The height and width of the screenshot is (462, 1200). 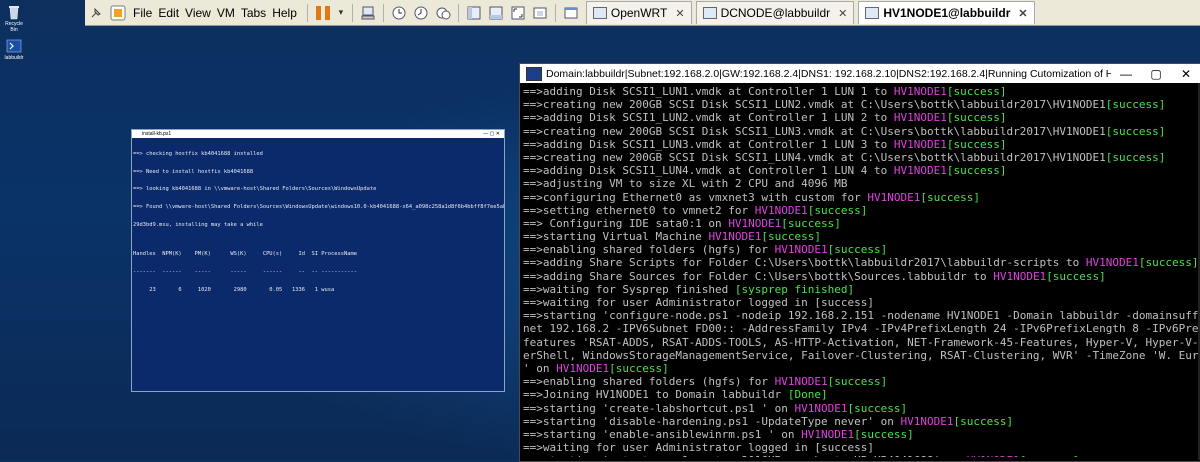 I want to click on tab-label: HV1NODE1@labbuildr, so click(x=947, y=13).